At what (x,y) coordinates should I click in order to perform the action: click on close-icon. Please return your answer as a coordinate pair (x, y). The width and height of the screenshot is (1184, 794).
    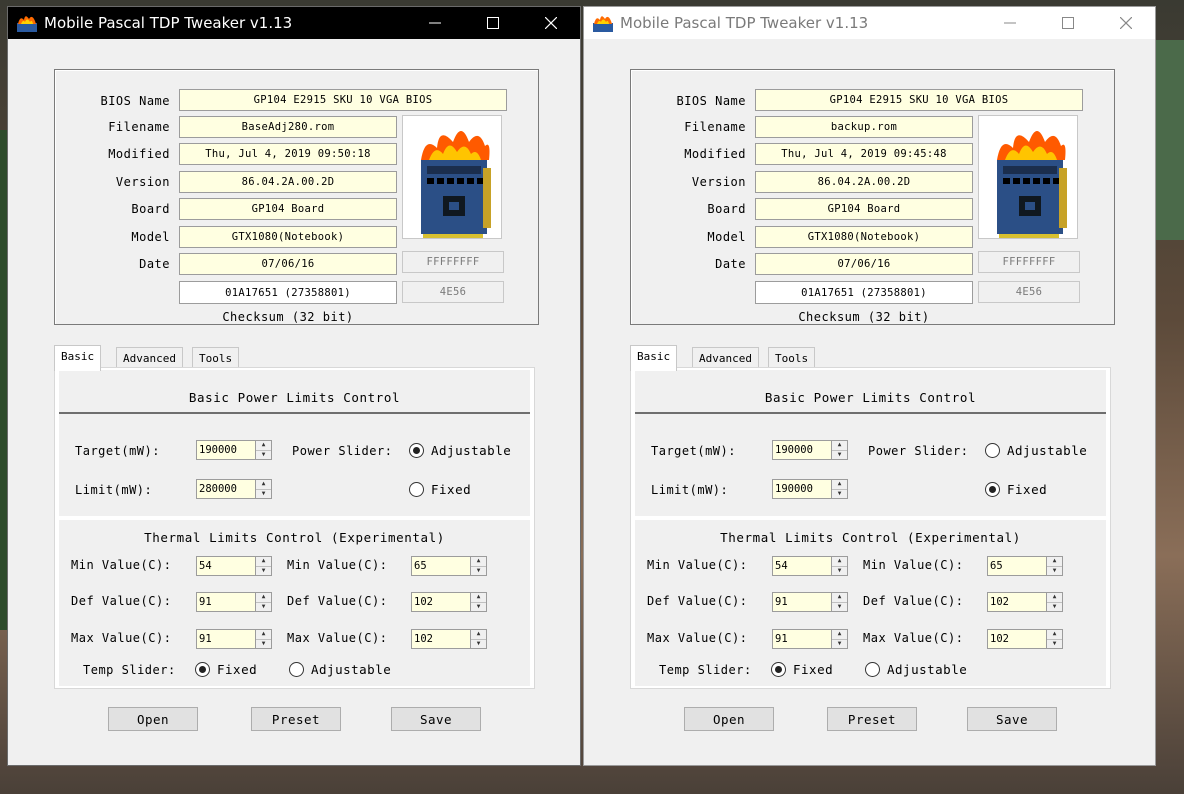
    Looking at the image, I should click on (1126, 23).